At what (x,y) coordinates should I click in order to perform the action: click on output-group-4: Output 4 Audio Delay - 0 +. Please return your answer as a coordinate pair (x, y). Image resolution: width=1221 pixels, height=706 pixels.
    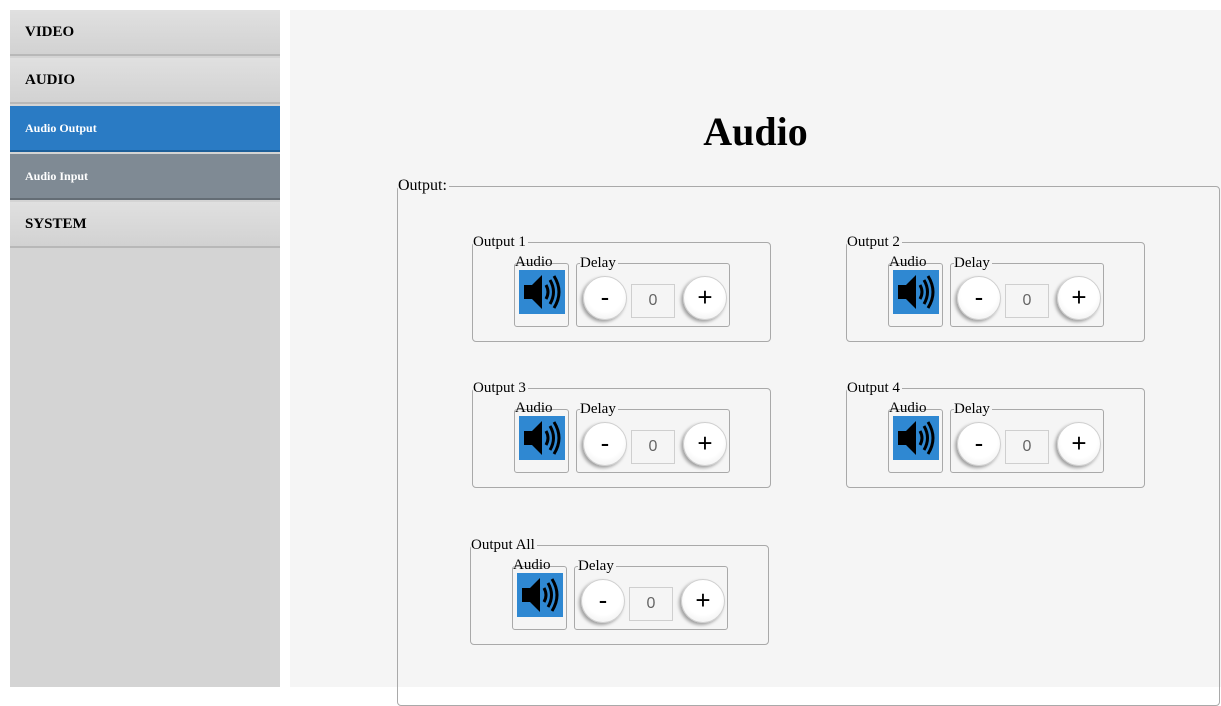
    Looking at the image, I should click on (995, 433).